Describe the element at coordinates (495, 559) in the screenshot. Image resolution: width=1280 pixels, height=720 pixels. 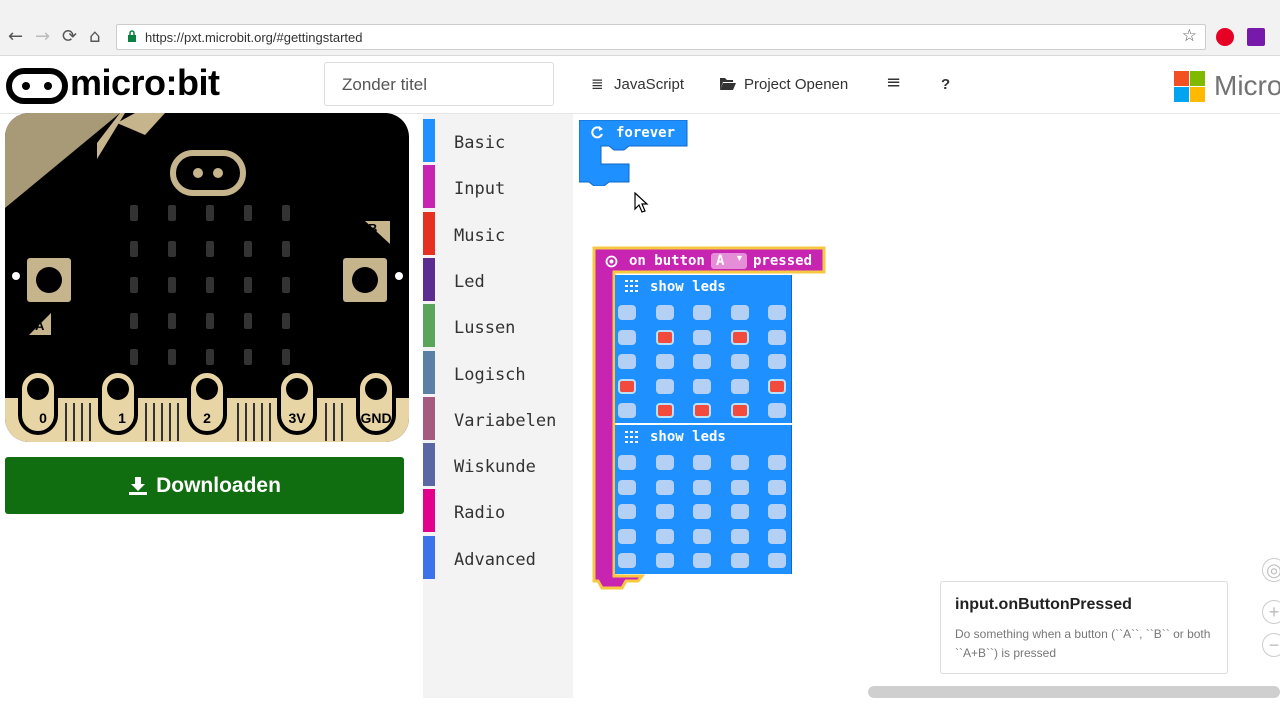
I see `category-label: Advanced` at that location.